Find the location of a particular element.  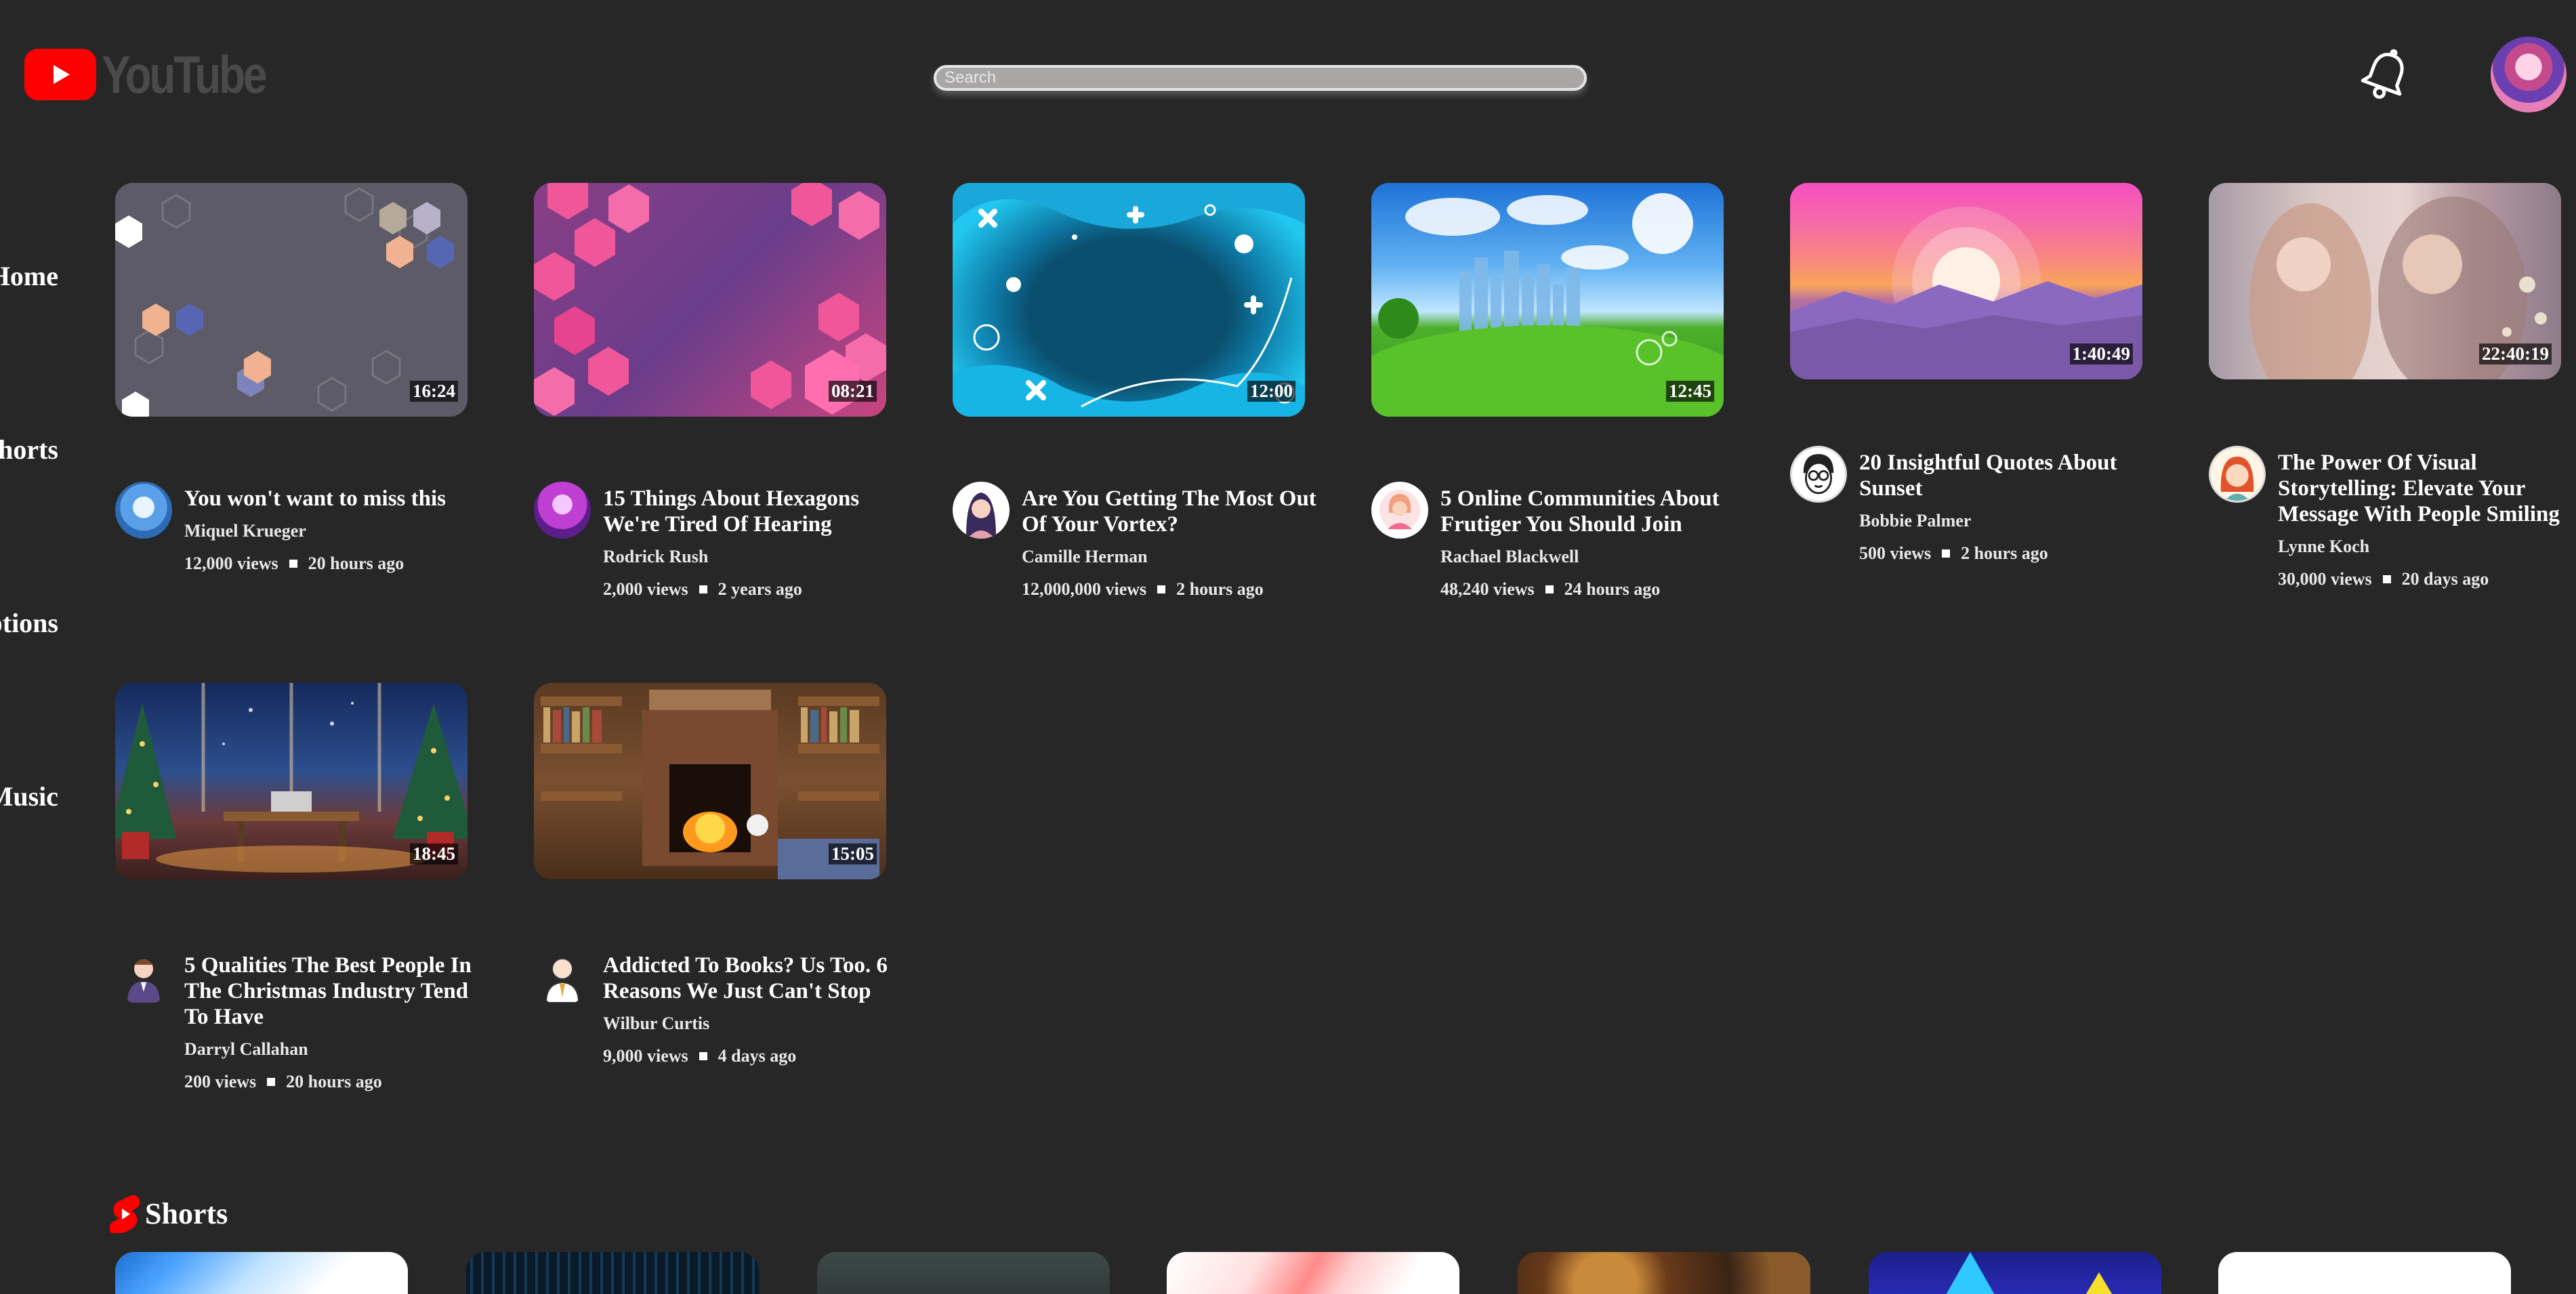

play-logo-icon is located at coordinates (60, 74).